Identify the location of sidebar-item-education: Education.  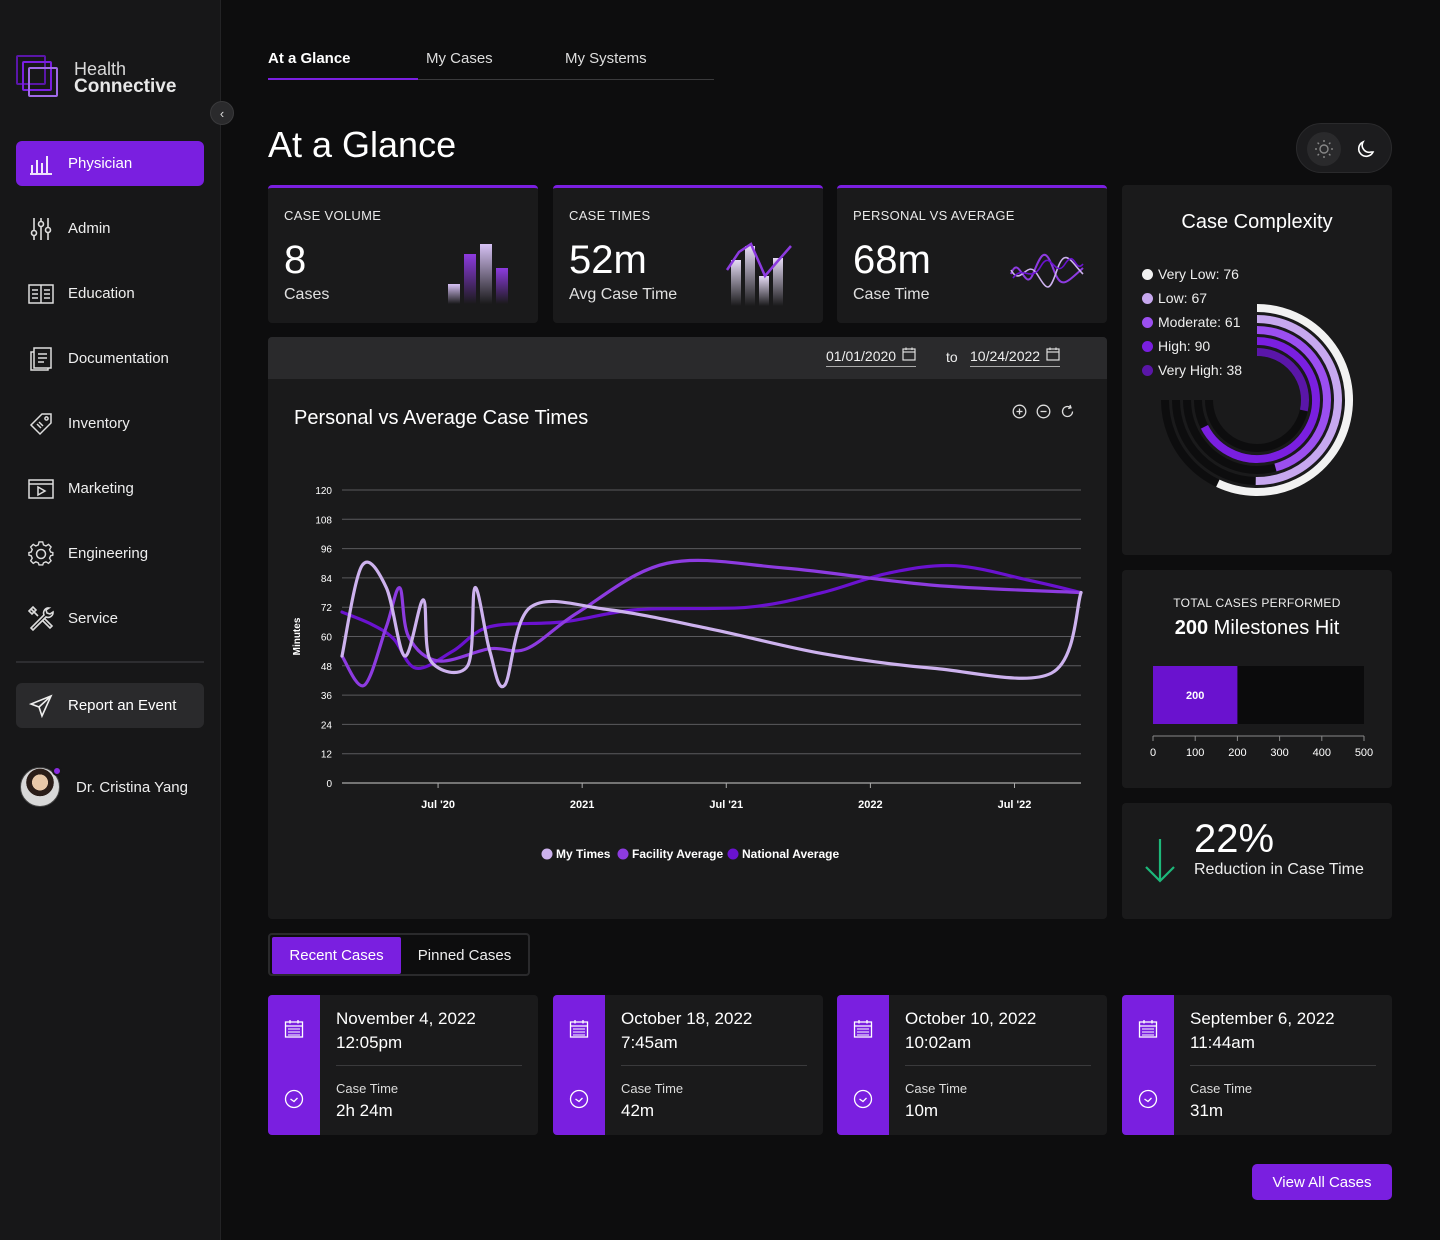
(110, 293).